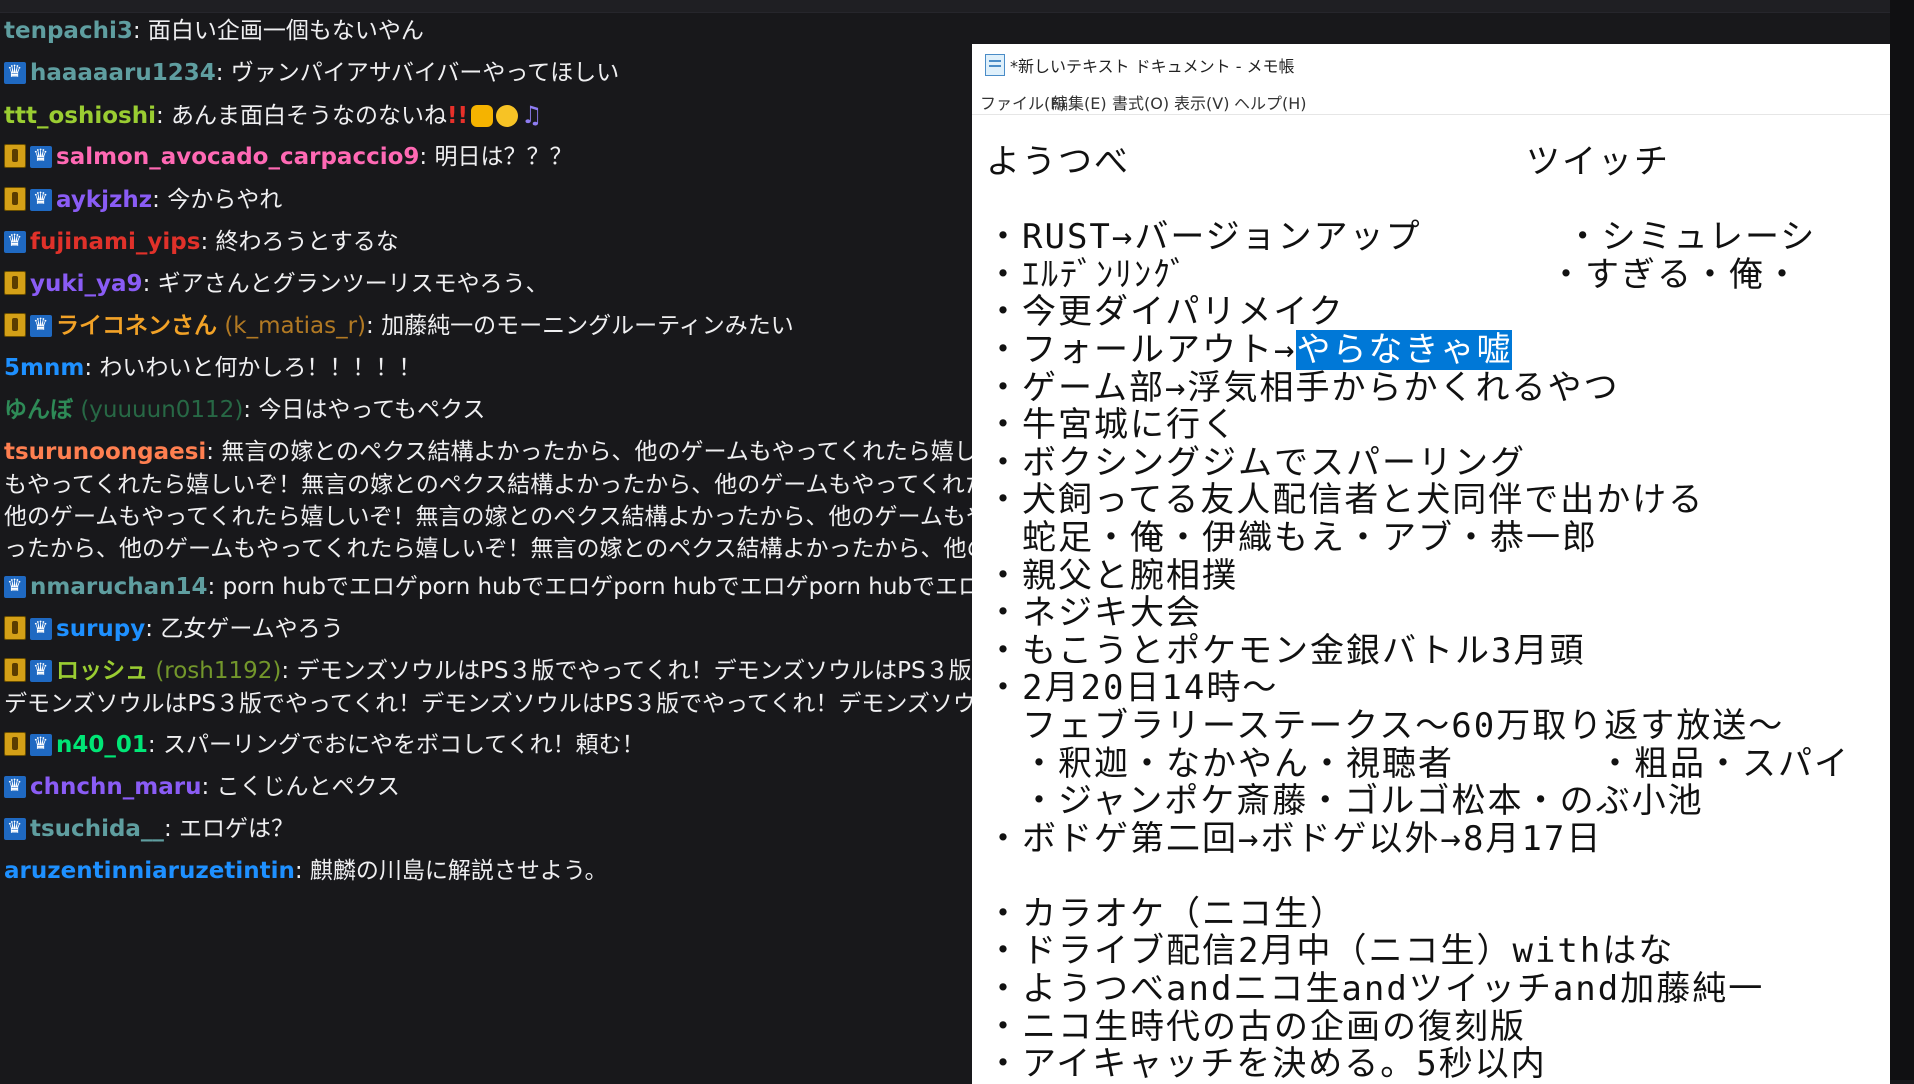  Describe the element at coordinates (1303, 387) in the screenshot. I see `text-line: ・ゲーム部→浮気相手からかくれるやつ` at that location.